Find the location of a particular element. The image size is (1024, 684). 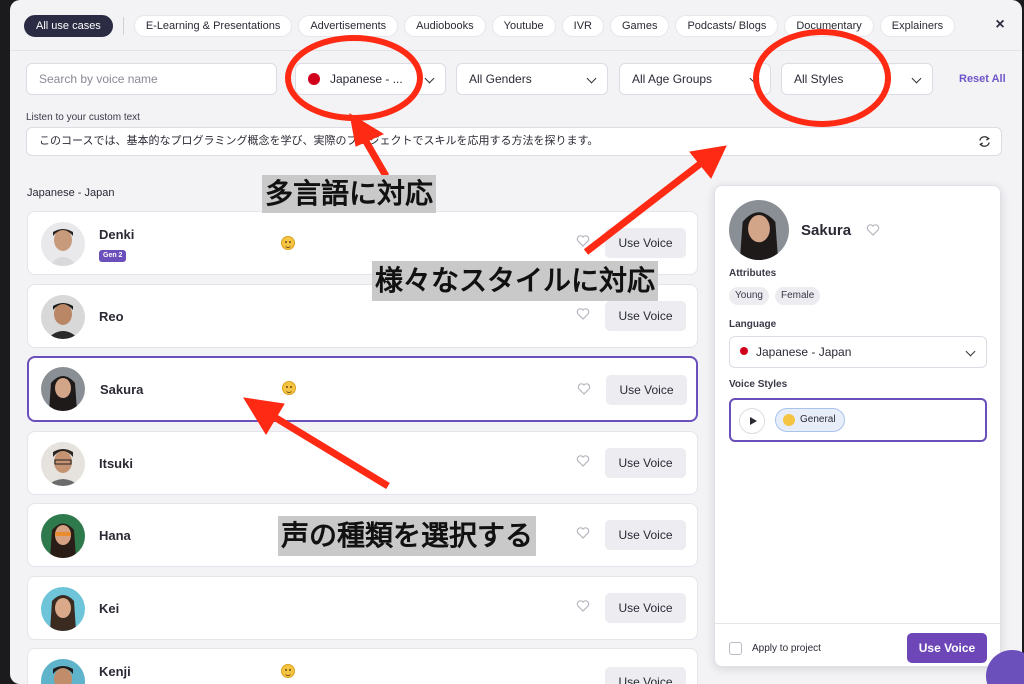

age-select-value: All Age Groups is located at coordinates (672, 79).